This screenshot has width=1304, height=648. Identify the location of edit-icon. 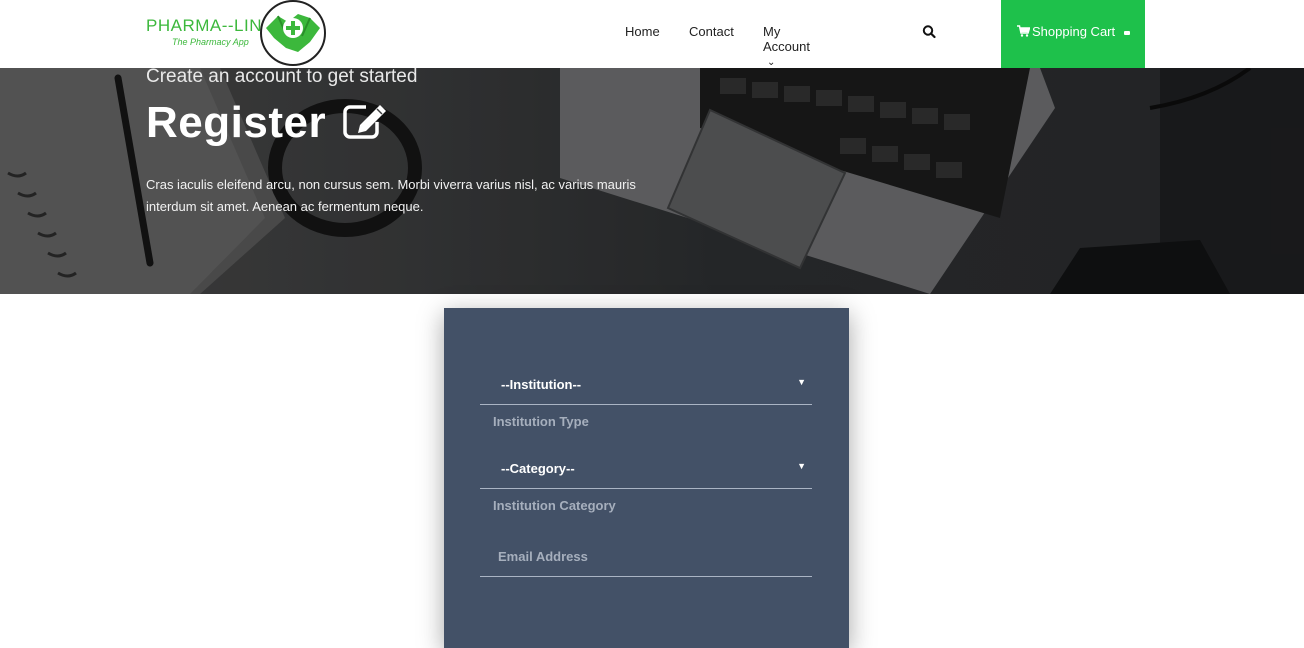
(364, 122).